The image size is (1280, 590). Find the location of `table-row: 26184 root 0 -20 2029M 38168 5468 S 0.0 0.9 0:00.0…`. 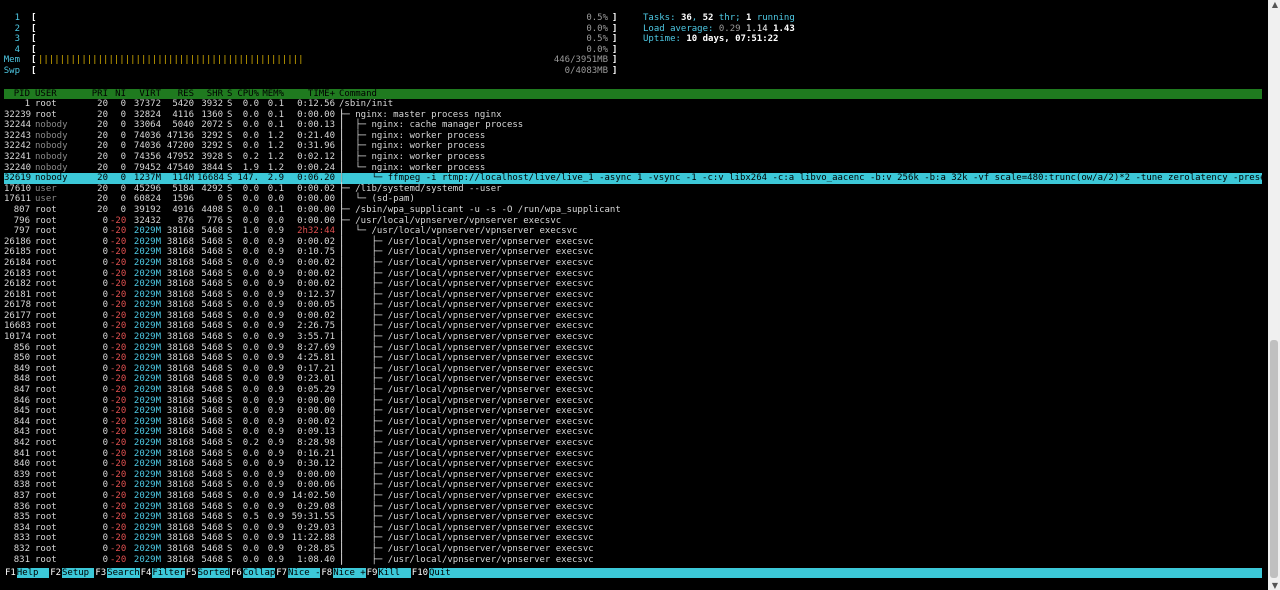

table-row: 26184 root 0 -20 2029M 38168 5468 S 0.0 0.9 0:00.0… is located at coordinates (633, 263).